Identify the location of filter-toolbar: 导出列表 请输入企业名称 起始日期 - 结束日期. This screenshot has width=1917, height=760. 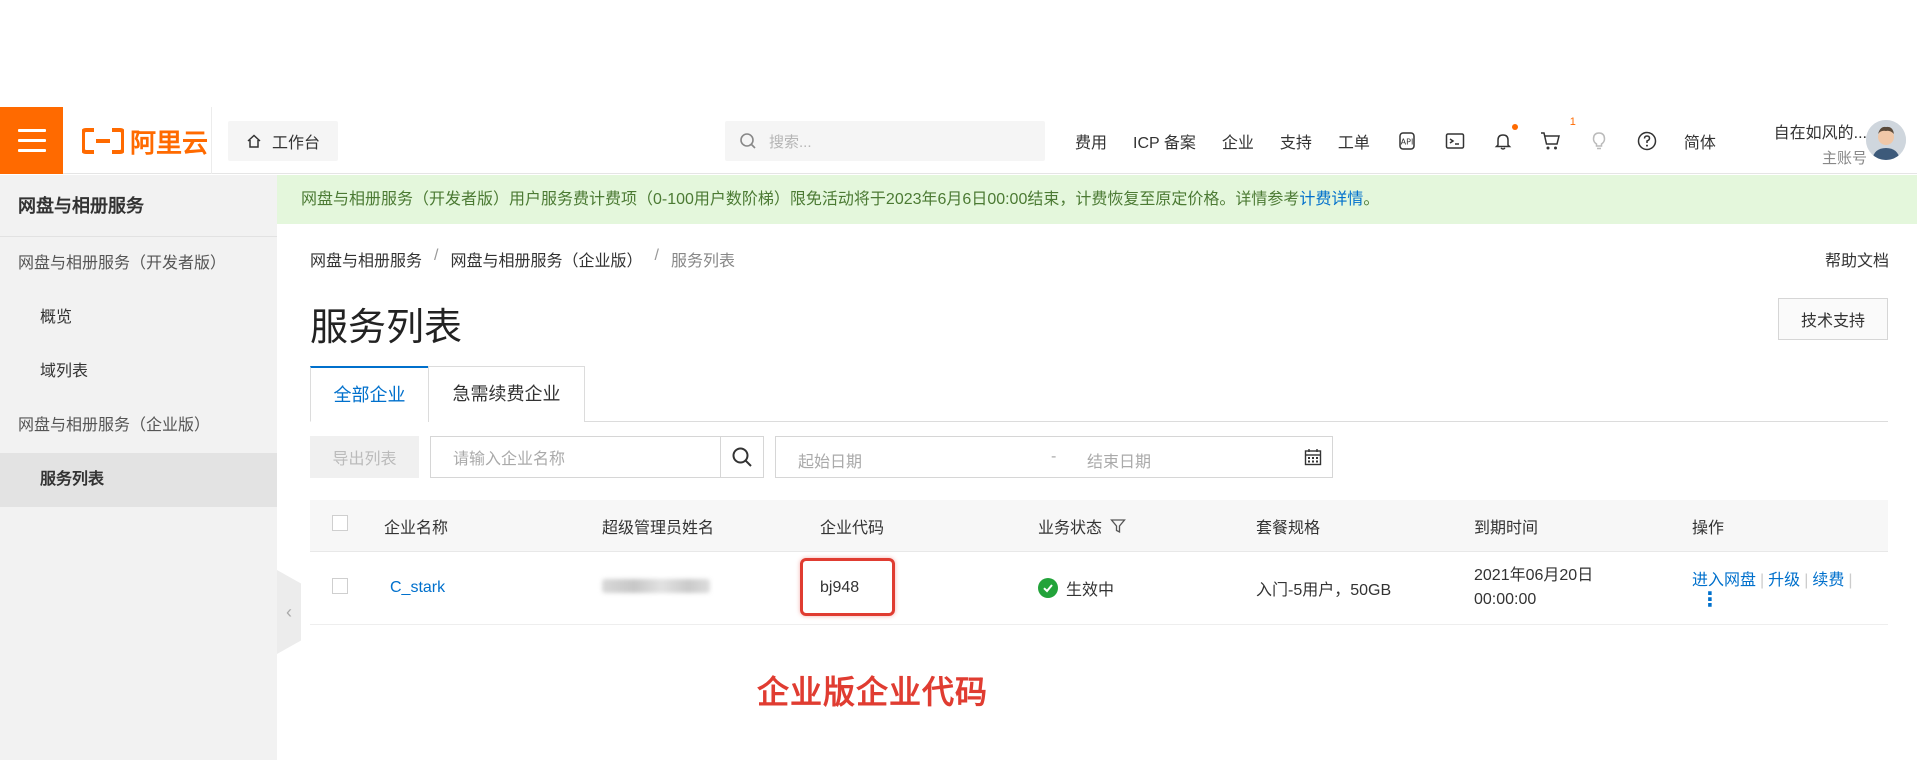
(1100, 457).